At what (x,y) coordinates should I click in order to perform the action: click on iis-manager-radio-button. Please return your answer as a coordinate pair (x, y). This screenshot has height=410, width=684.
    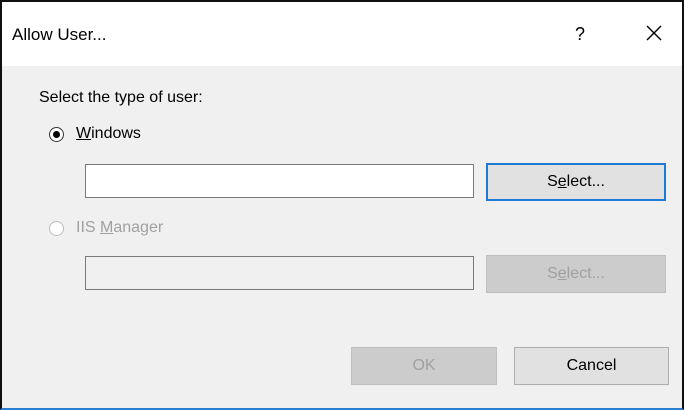
    Looking at the image, I should click on (56, 228).